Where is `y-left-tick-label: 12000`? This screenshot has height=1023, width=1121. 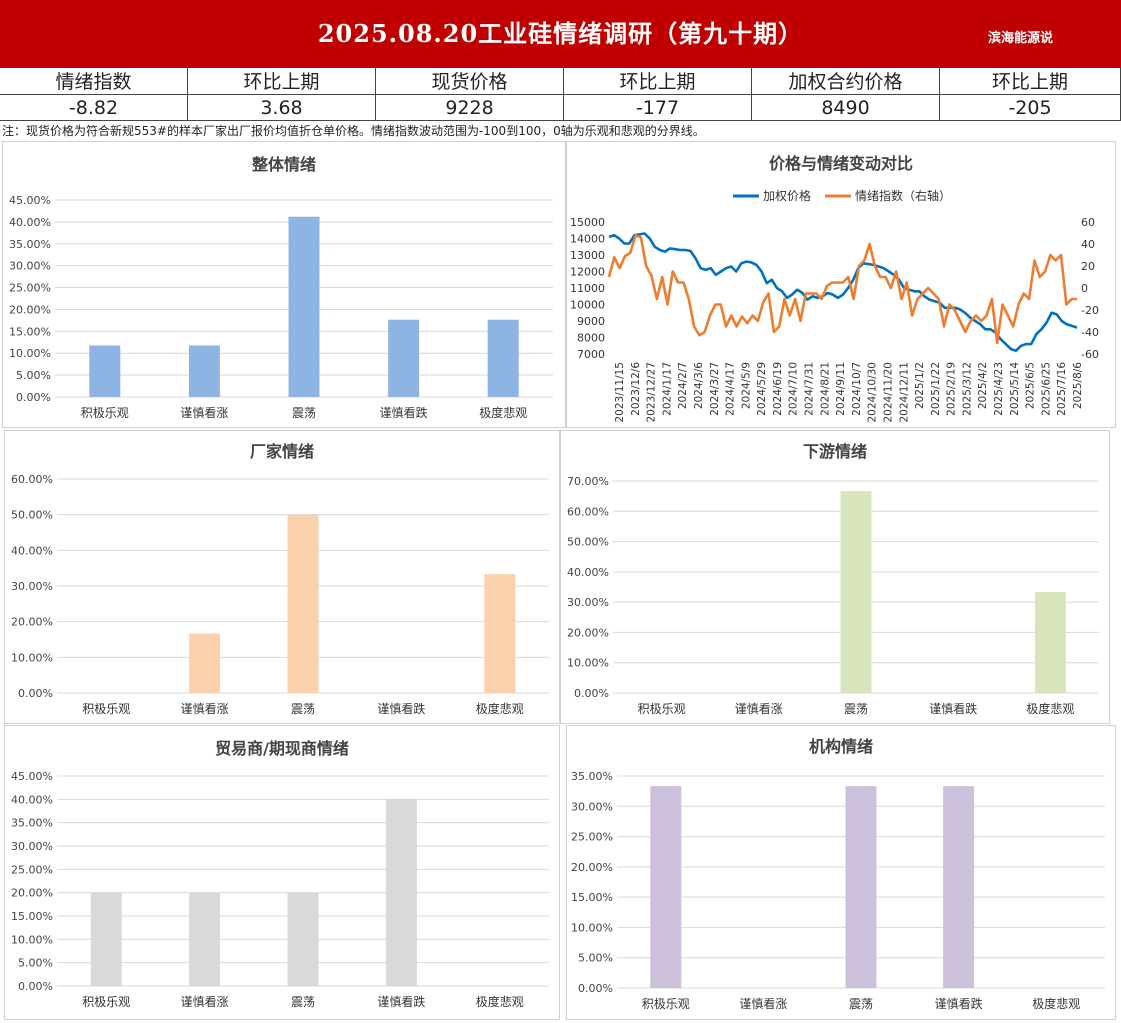 y-left-tick-label: 12000 is located at coordinates (587, 272).